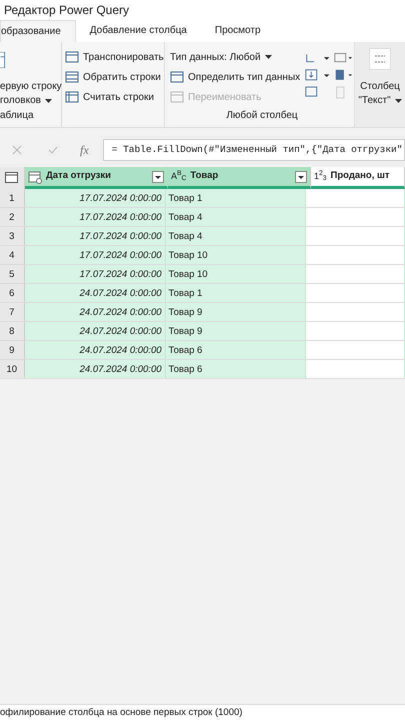  What do you see at coordinates (84, 150) in the screenshot?
I see `fx-label: fx` at bounding box center [84, 150].